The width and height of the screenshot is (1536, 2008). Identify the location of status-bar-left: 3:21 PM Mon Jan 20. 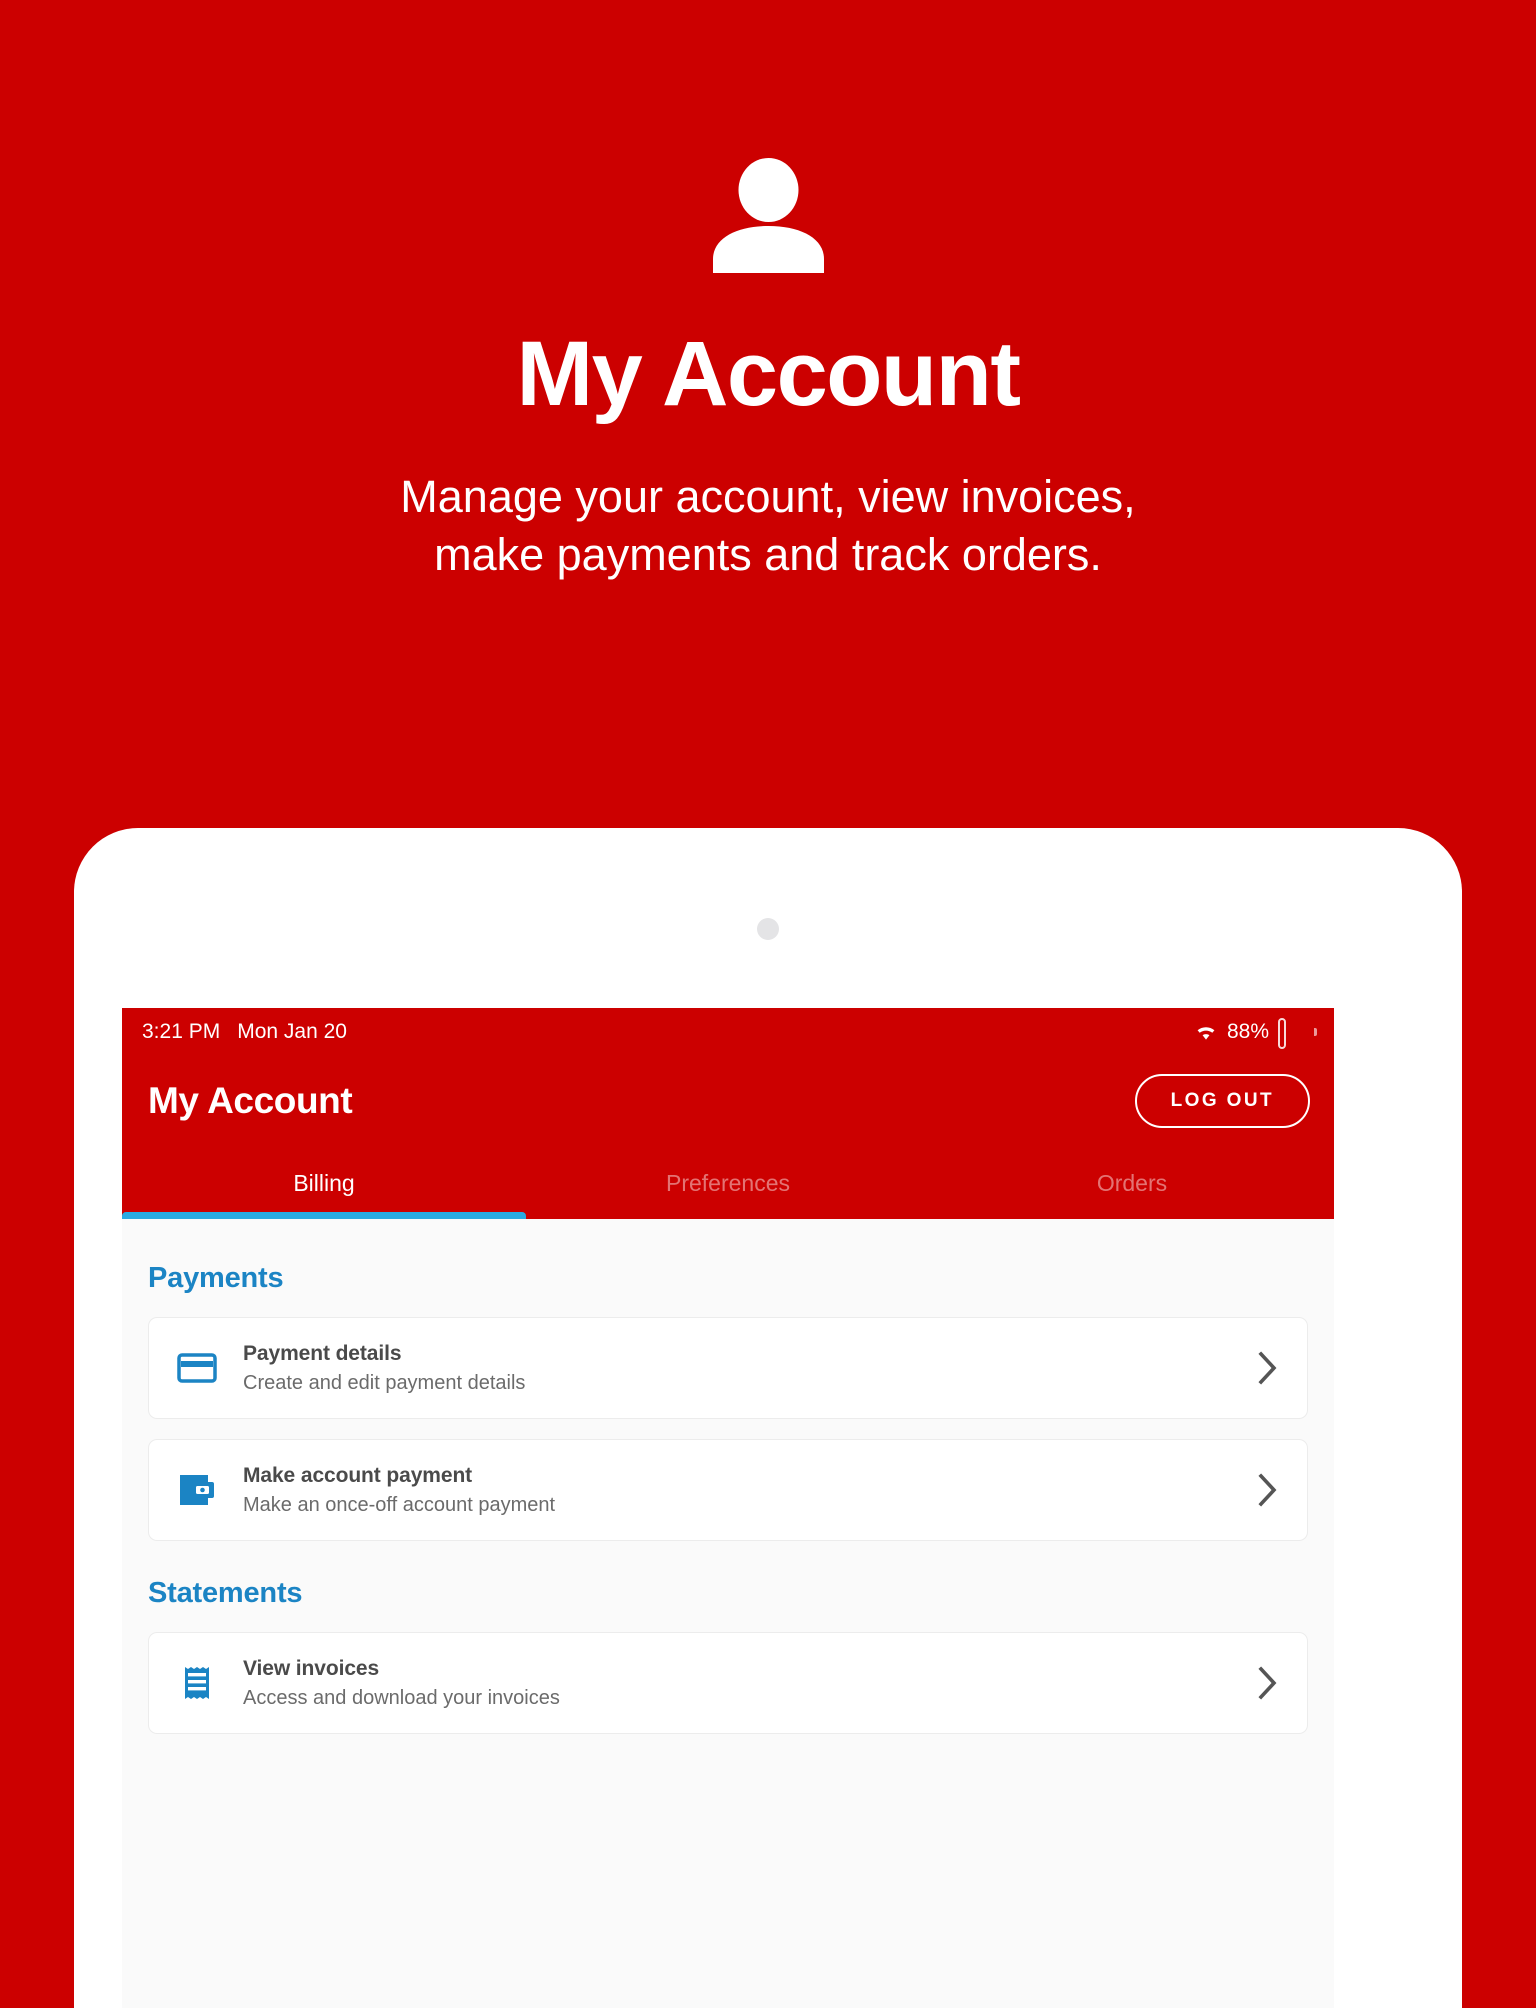
(244, 1032).